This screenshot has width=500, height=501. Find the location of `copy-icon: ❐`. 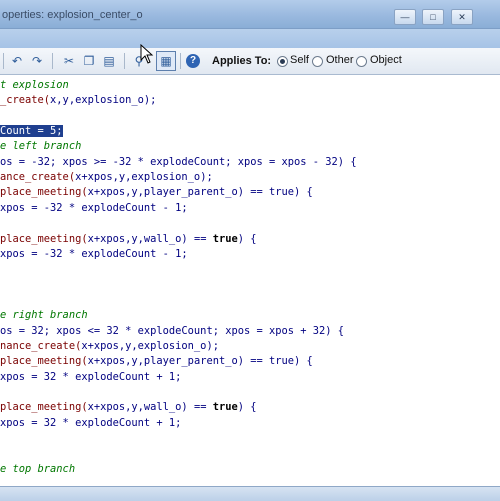

copy-icon: ❐ is located at coordinates (89, 61).